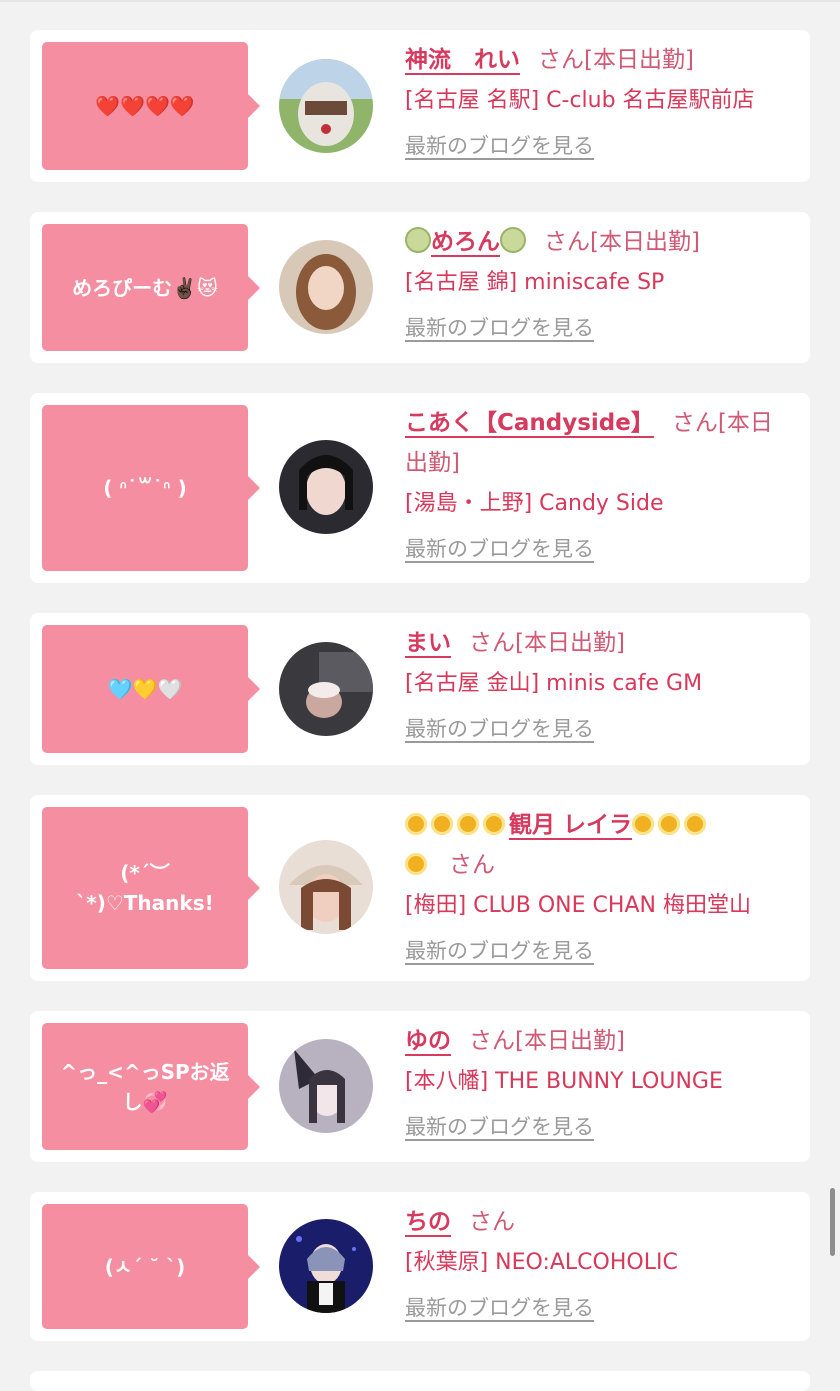  Describe the element at coordinates (145, 1266) in the screenshot. I see `message-text: (ㅅ´ ˘ `)` at that location.